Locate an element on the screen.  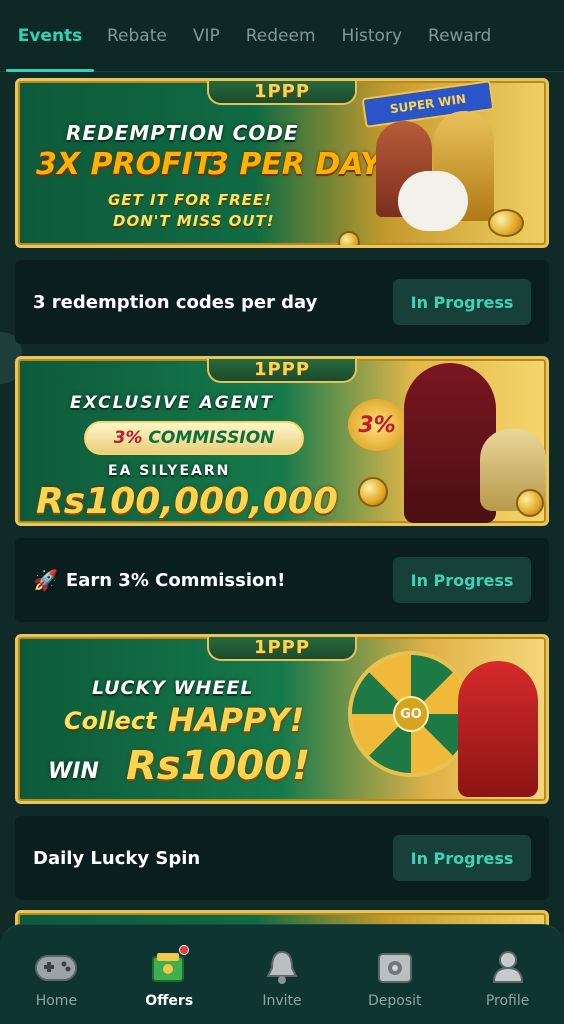
banner-per-day-text: 3 PER DAY is located at coordinates (295, 164).